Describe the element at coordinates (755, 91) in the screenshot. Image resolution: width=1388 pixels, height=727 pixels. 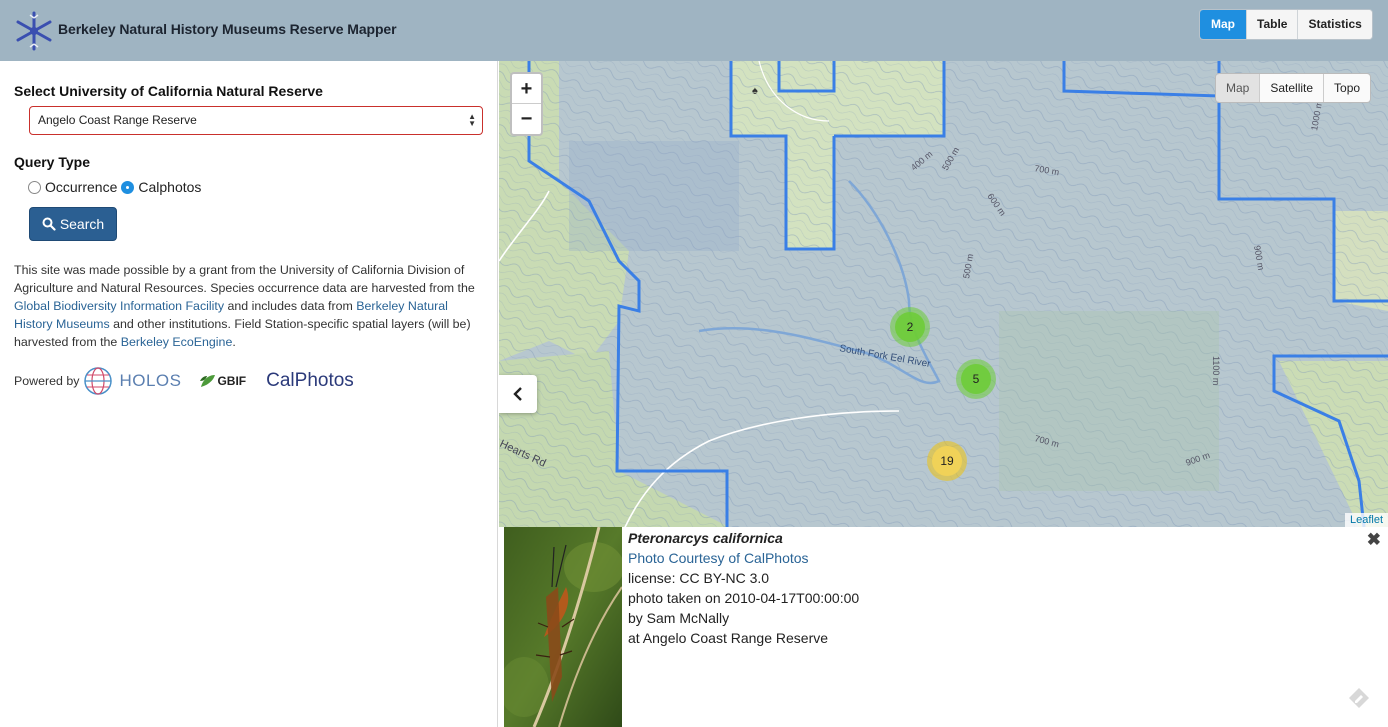
I see `tree-icon: ♠` at that location.